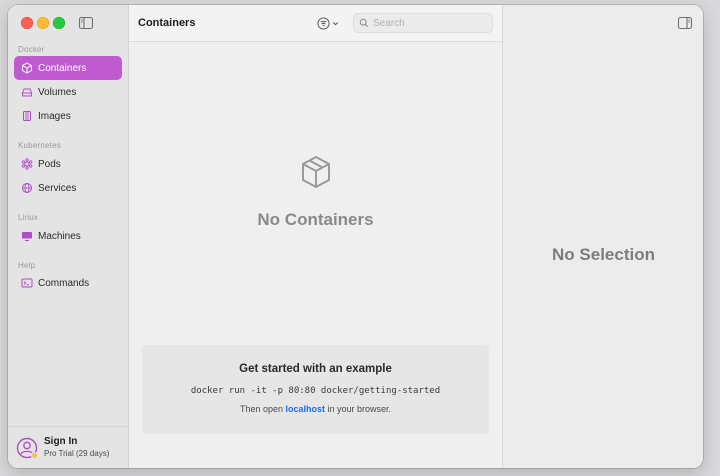 Image resolution: width=720 pixels, height=476 pixels. Describe the element at coordinates (39, 145) in the screenshot. I see `section-label-kubernetes: Kubernetes` at that location.